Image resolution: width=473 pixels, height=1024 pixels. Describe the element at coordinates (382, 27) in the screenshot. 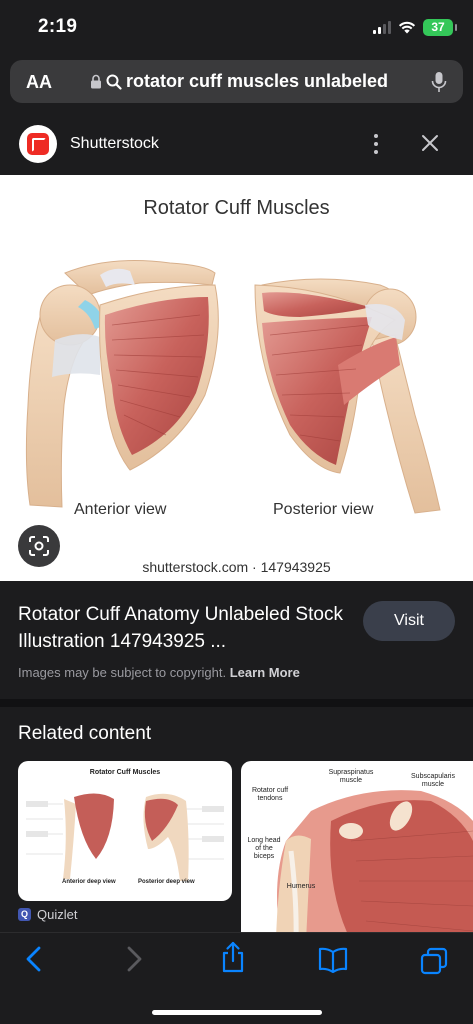

I see `signal-icon` at that location.